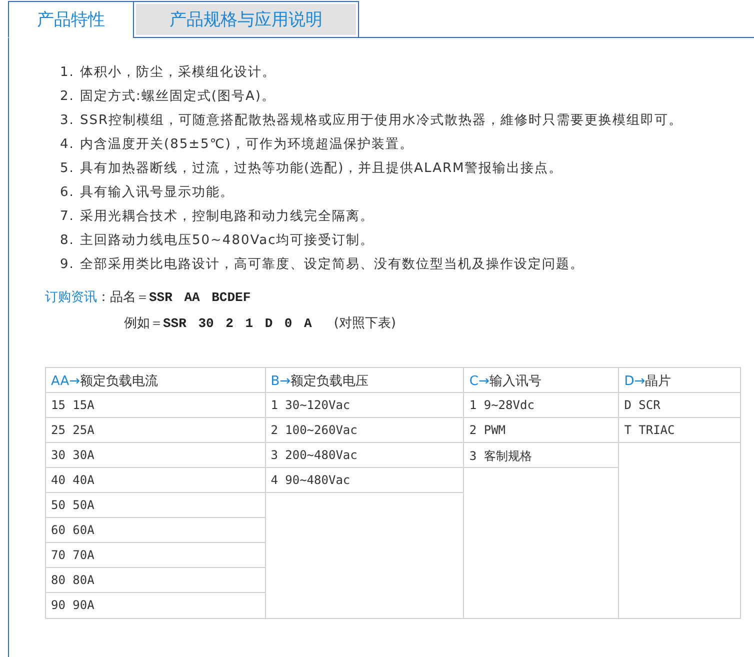 This screenshot has height=657, width=754. I want to click on feature-text: 体积小，防尘，采模组化设计。, so click(178, 73).